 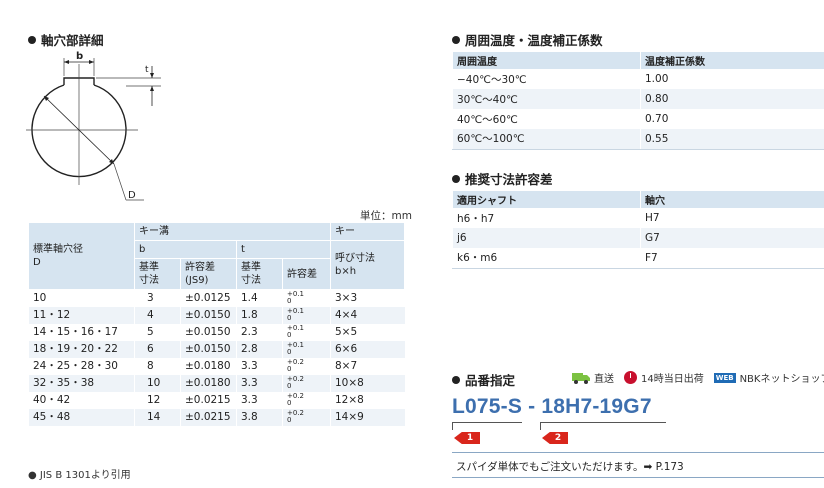 I want to click on table-row: 30℃〜40℃ 0.80, so click(x=638, y=99).